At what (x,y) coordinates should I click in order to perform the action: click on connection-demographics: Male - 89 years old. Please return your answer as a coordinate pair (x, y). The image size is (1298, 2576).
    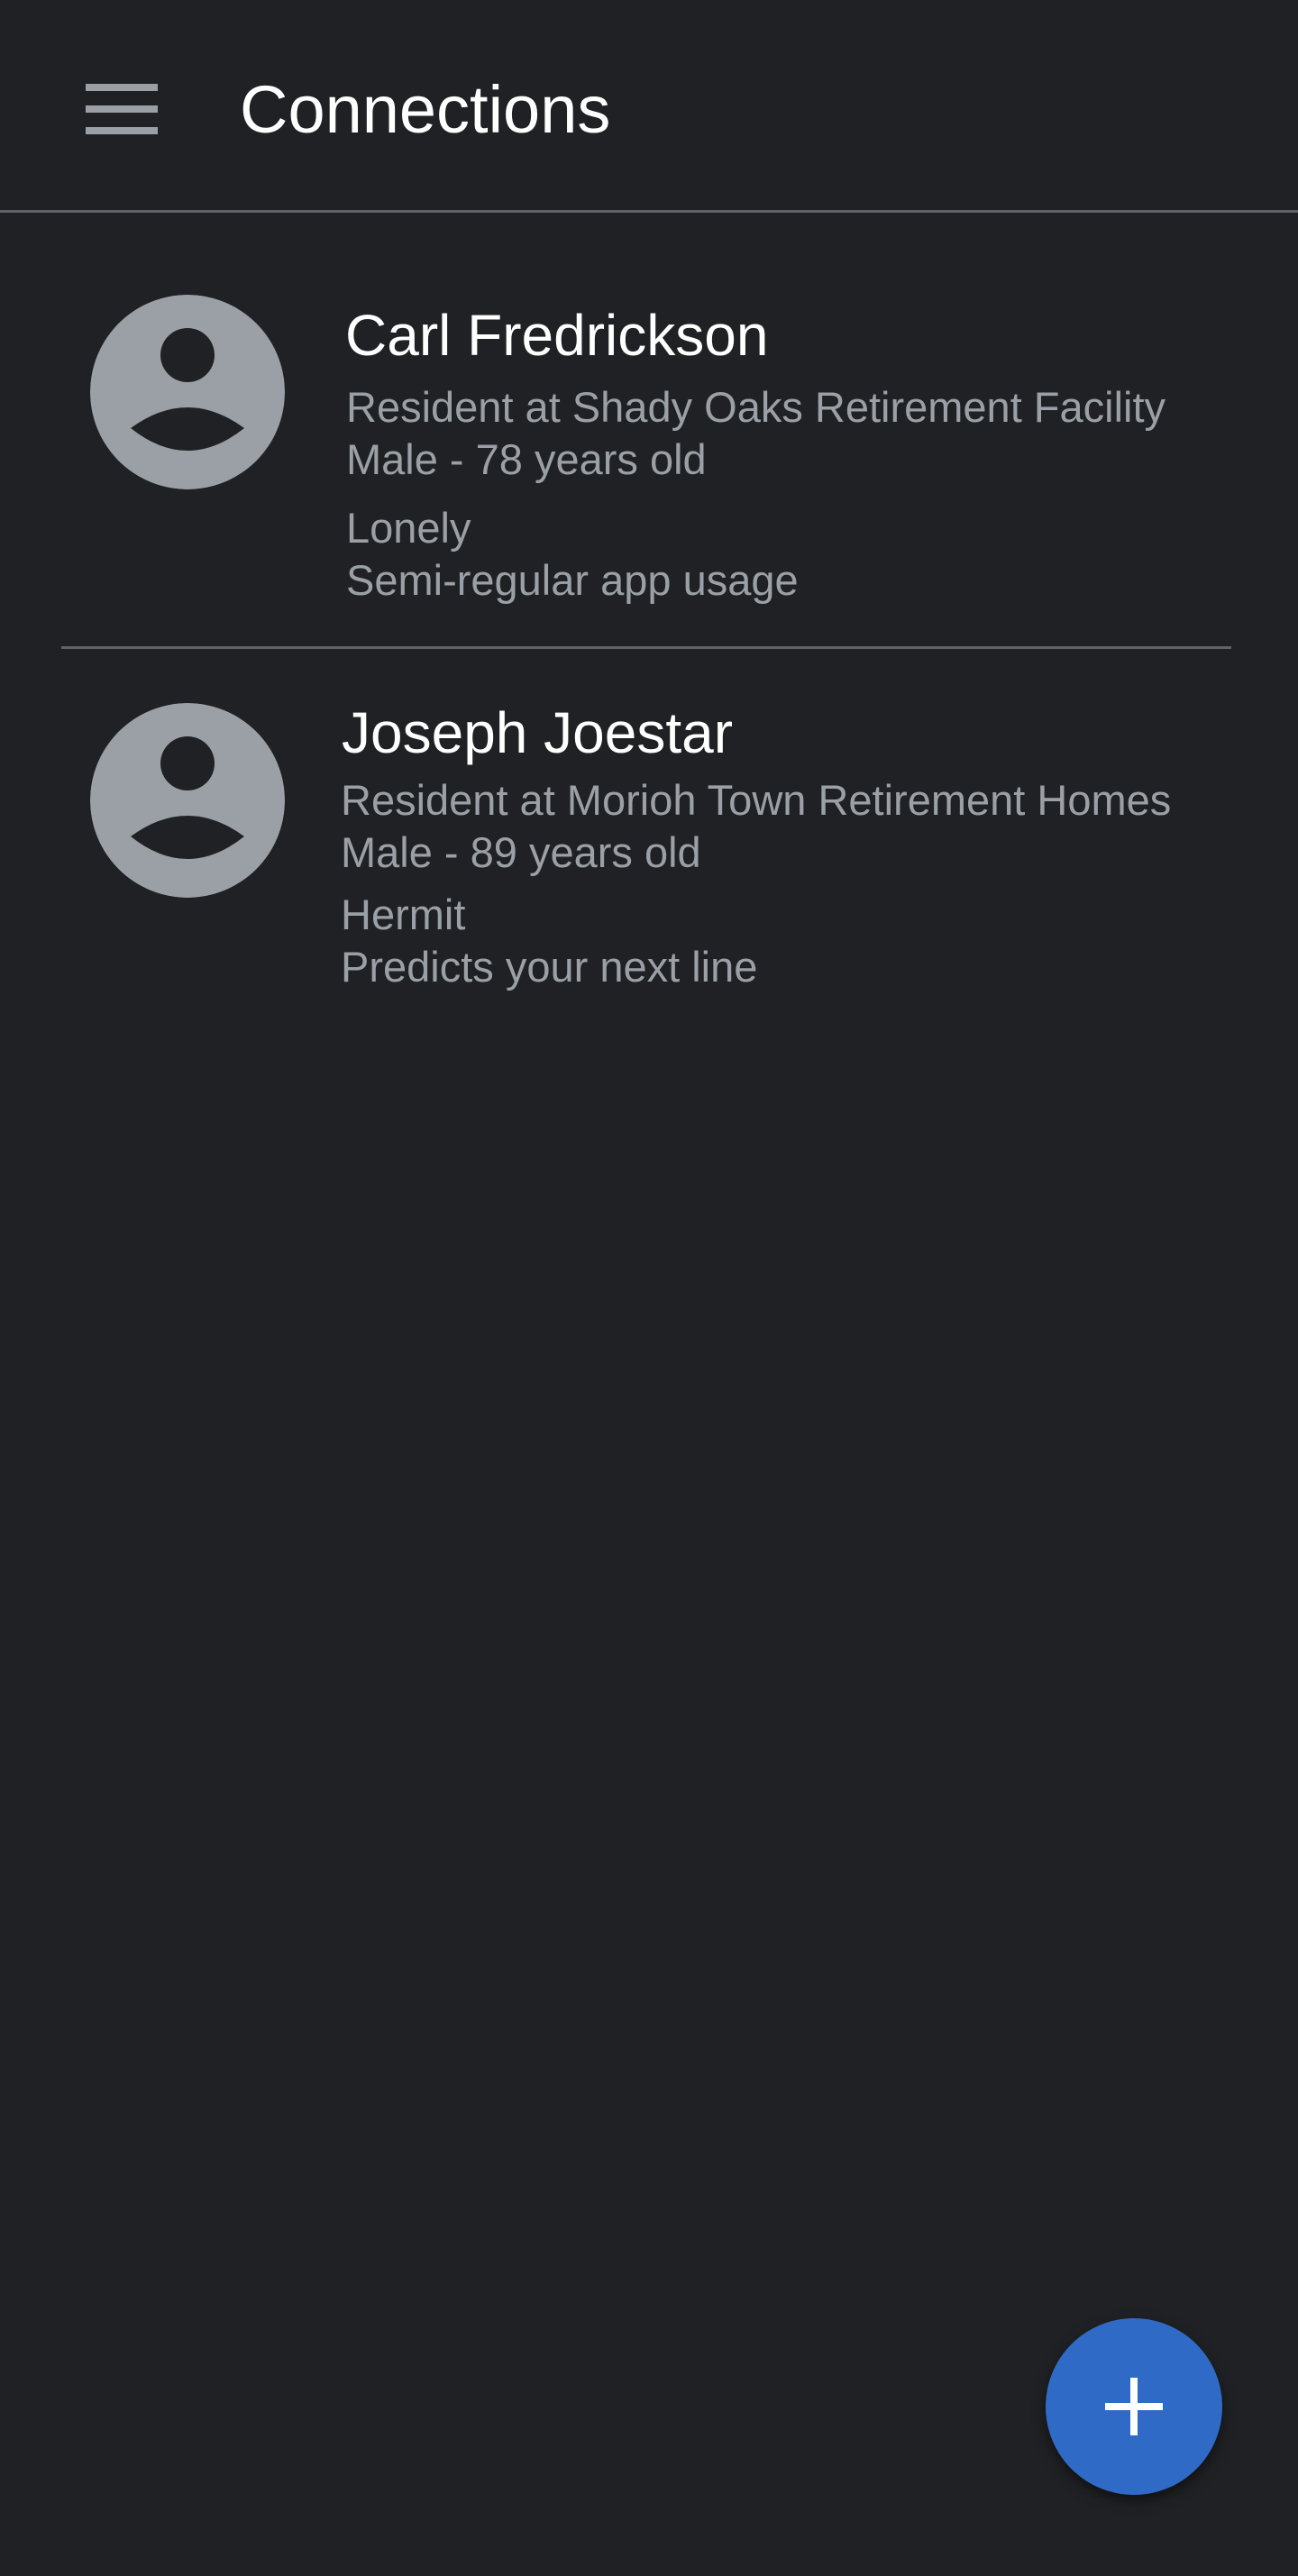
    Looking at the image, I should click on (521, 852).